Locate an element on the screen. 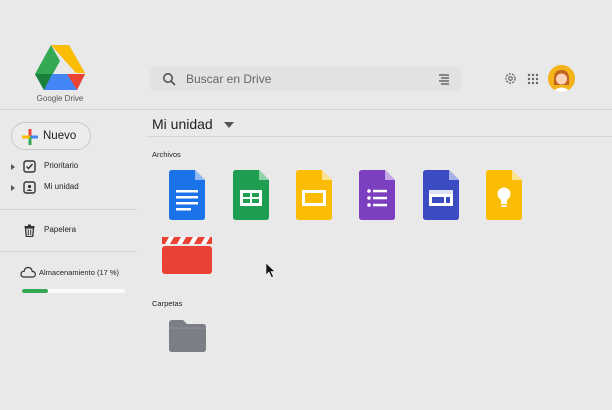  search-bar is located at coordinates (306, 79).